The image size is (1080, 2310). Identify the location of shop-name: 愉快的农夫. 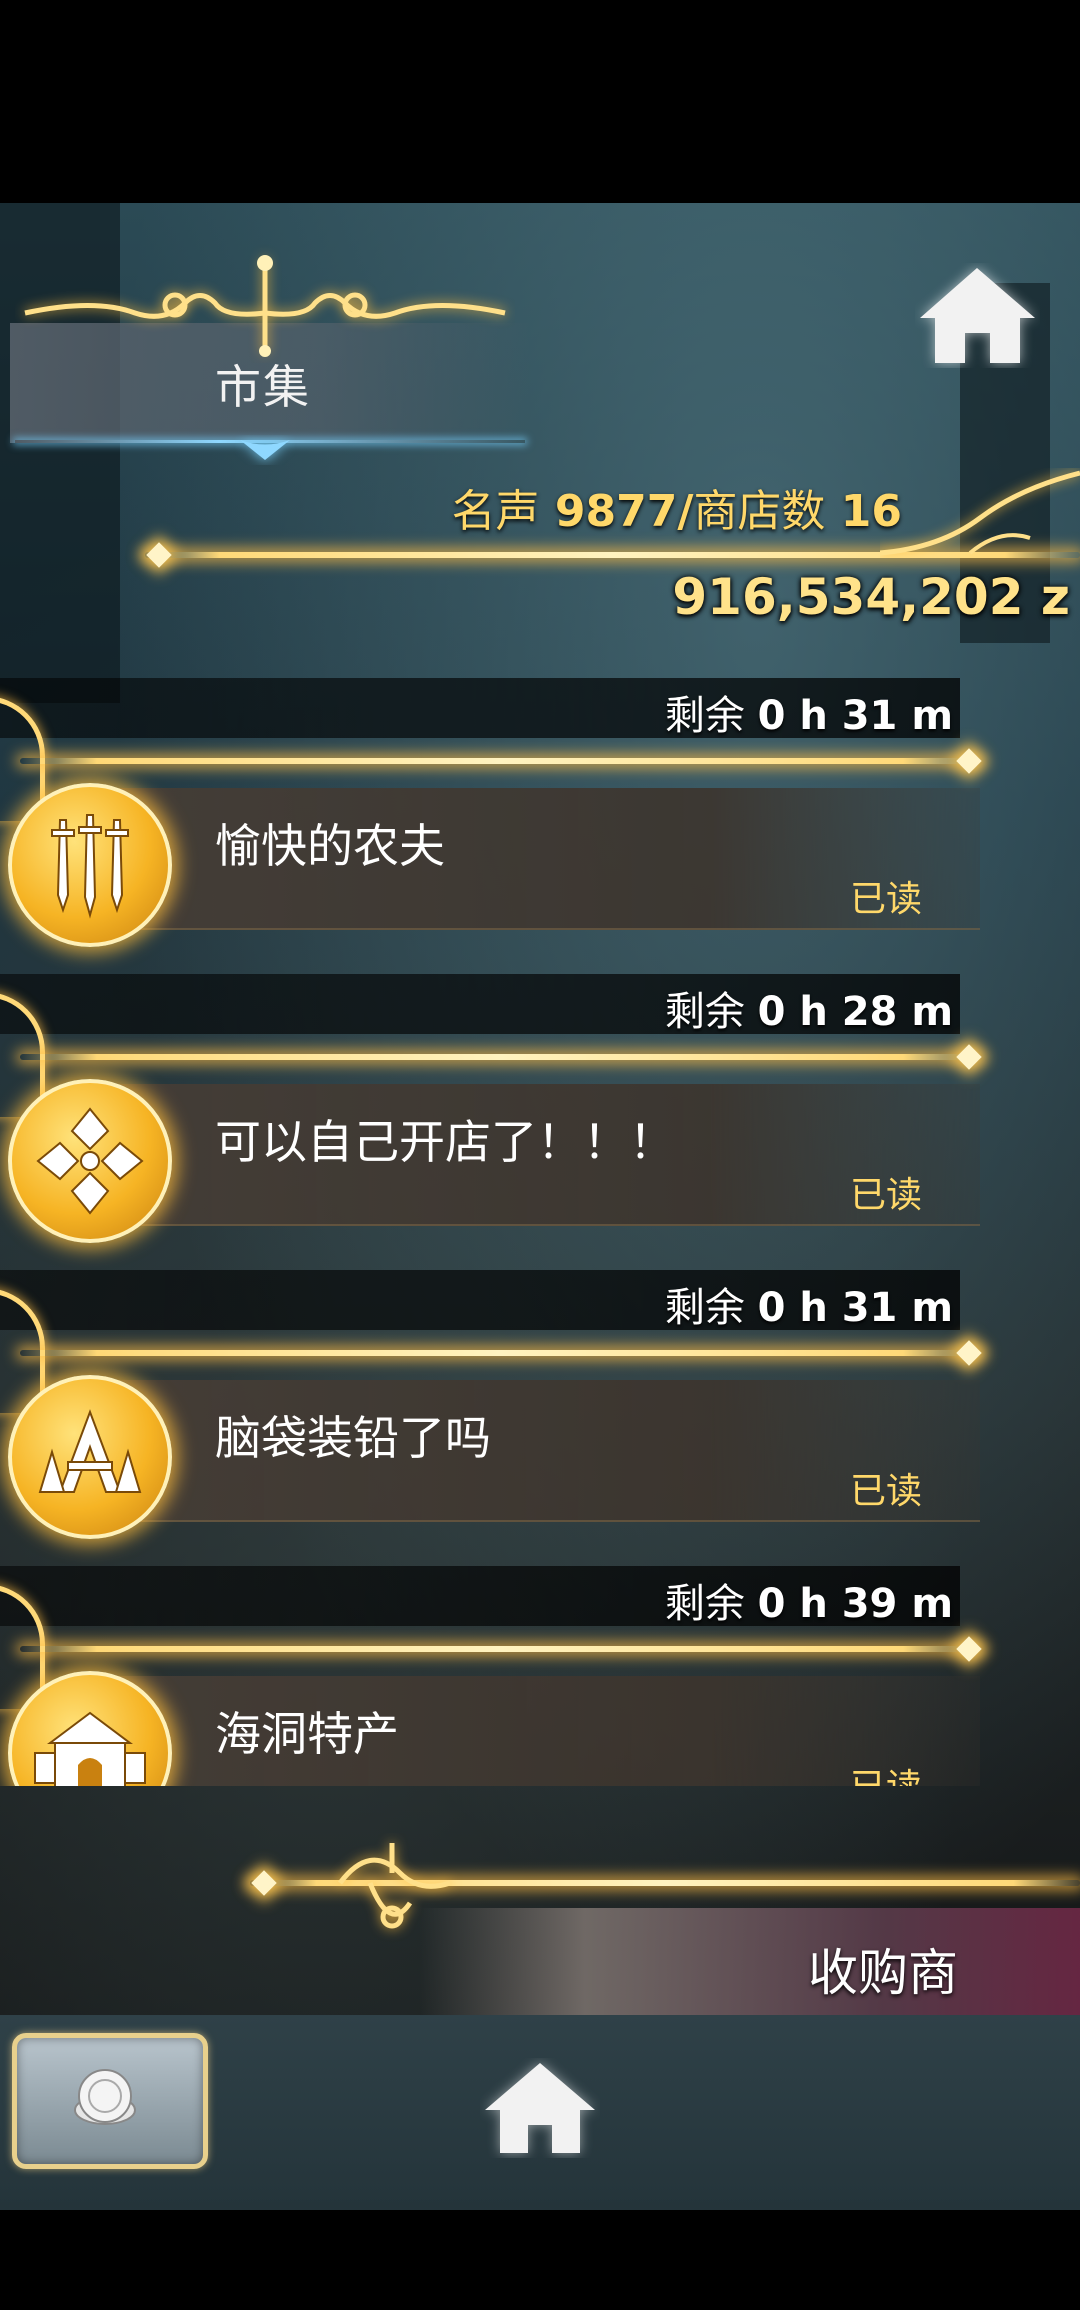
(330, 846).